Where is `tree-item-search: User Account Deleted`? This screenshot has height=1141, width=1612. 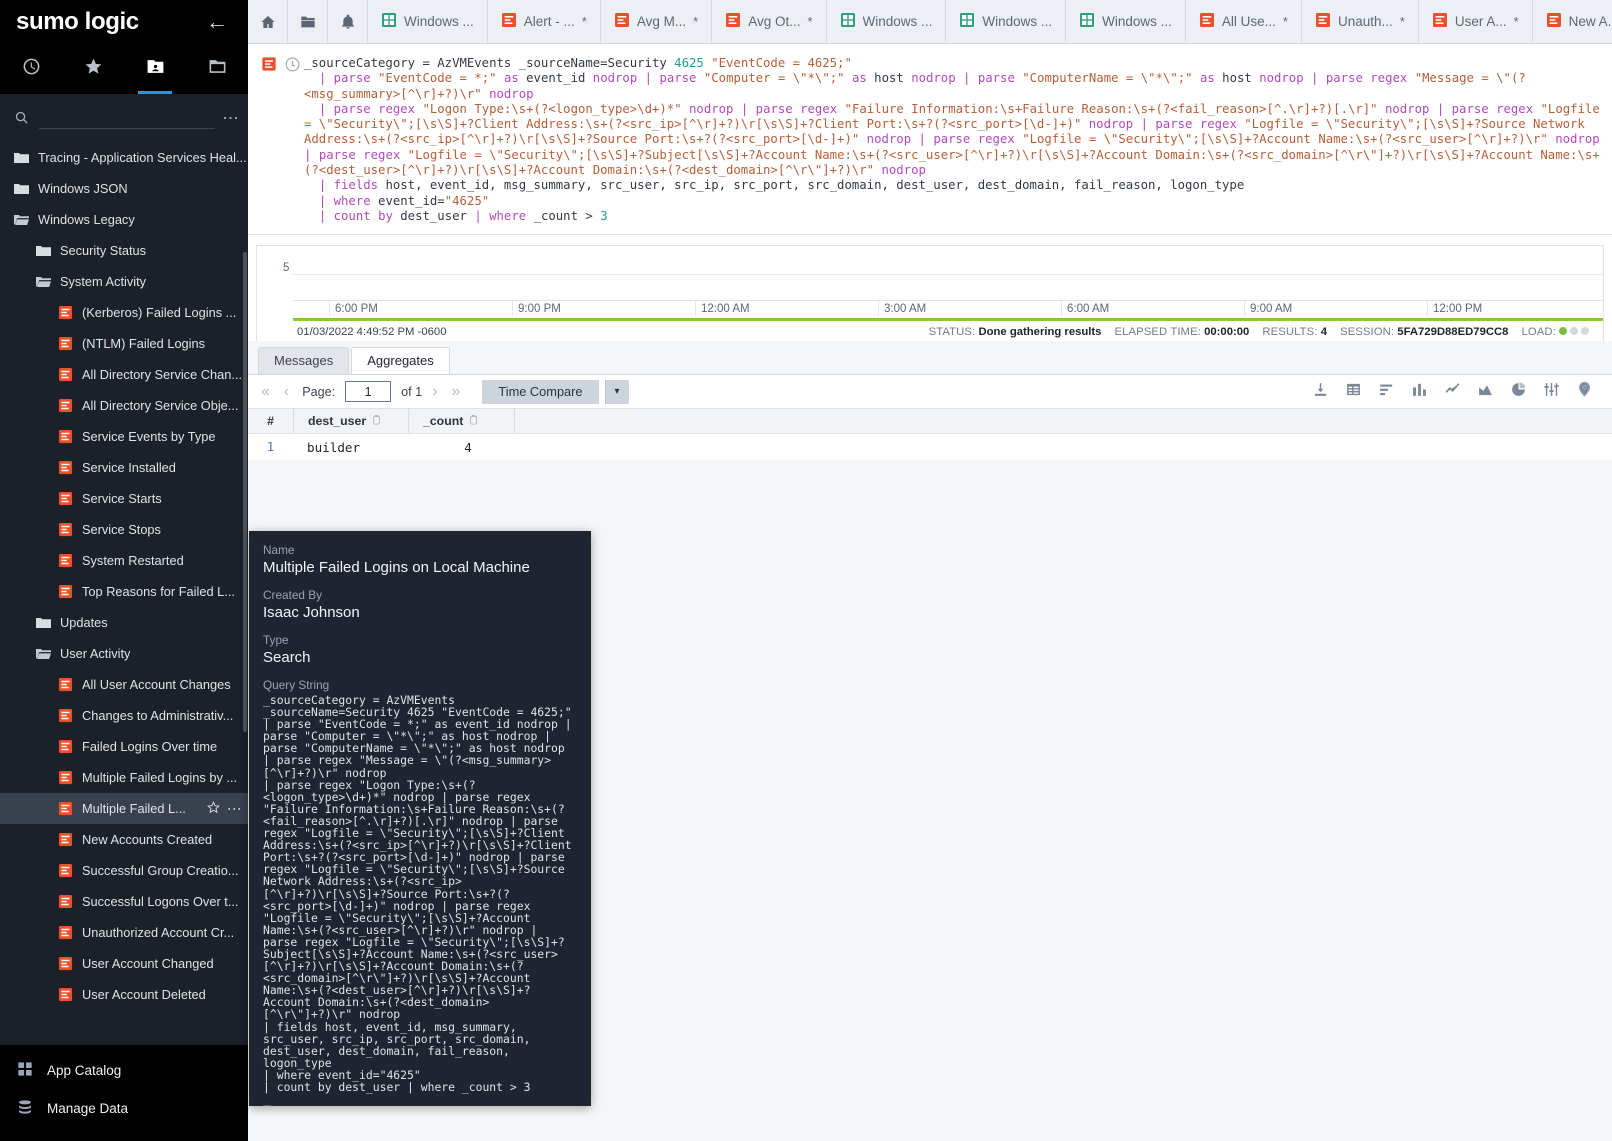 tree-item-search: User Account Deleted is located at coordinates (124, 994).